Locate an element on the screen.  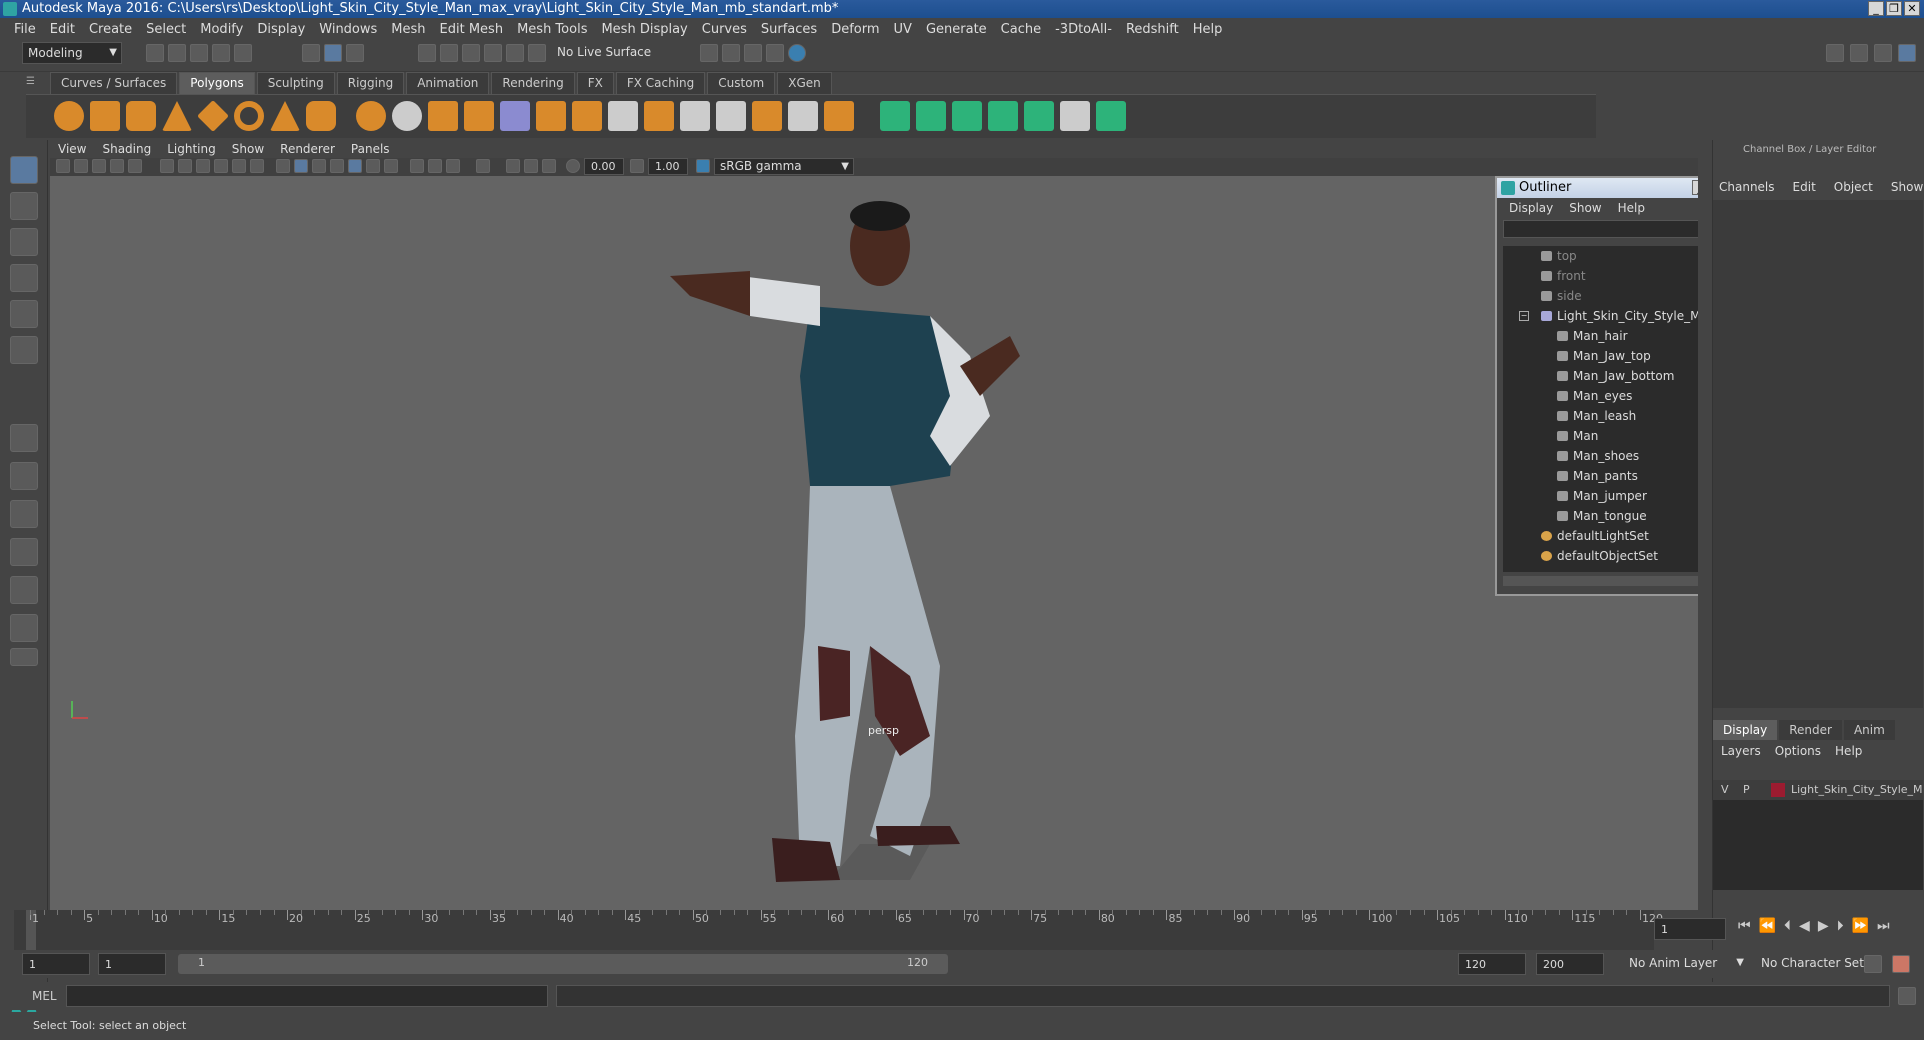
redo-icon is located at coordinates (243, 53).